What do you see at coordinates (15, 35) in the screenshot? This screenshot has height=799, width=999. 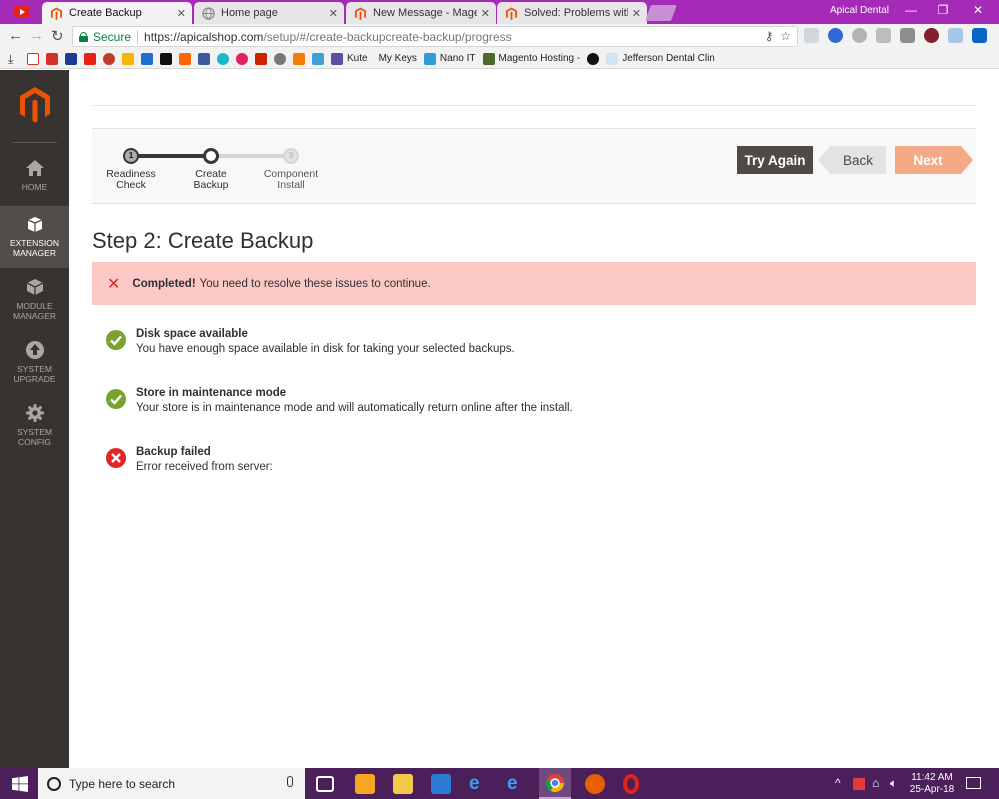 I see `back-arrow-icon: ←` at bounding box center [15, 35].